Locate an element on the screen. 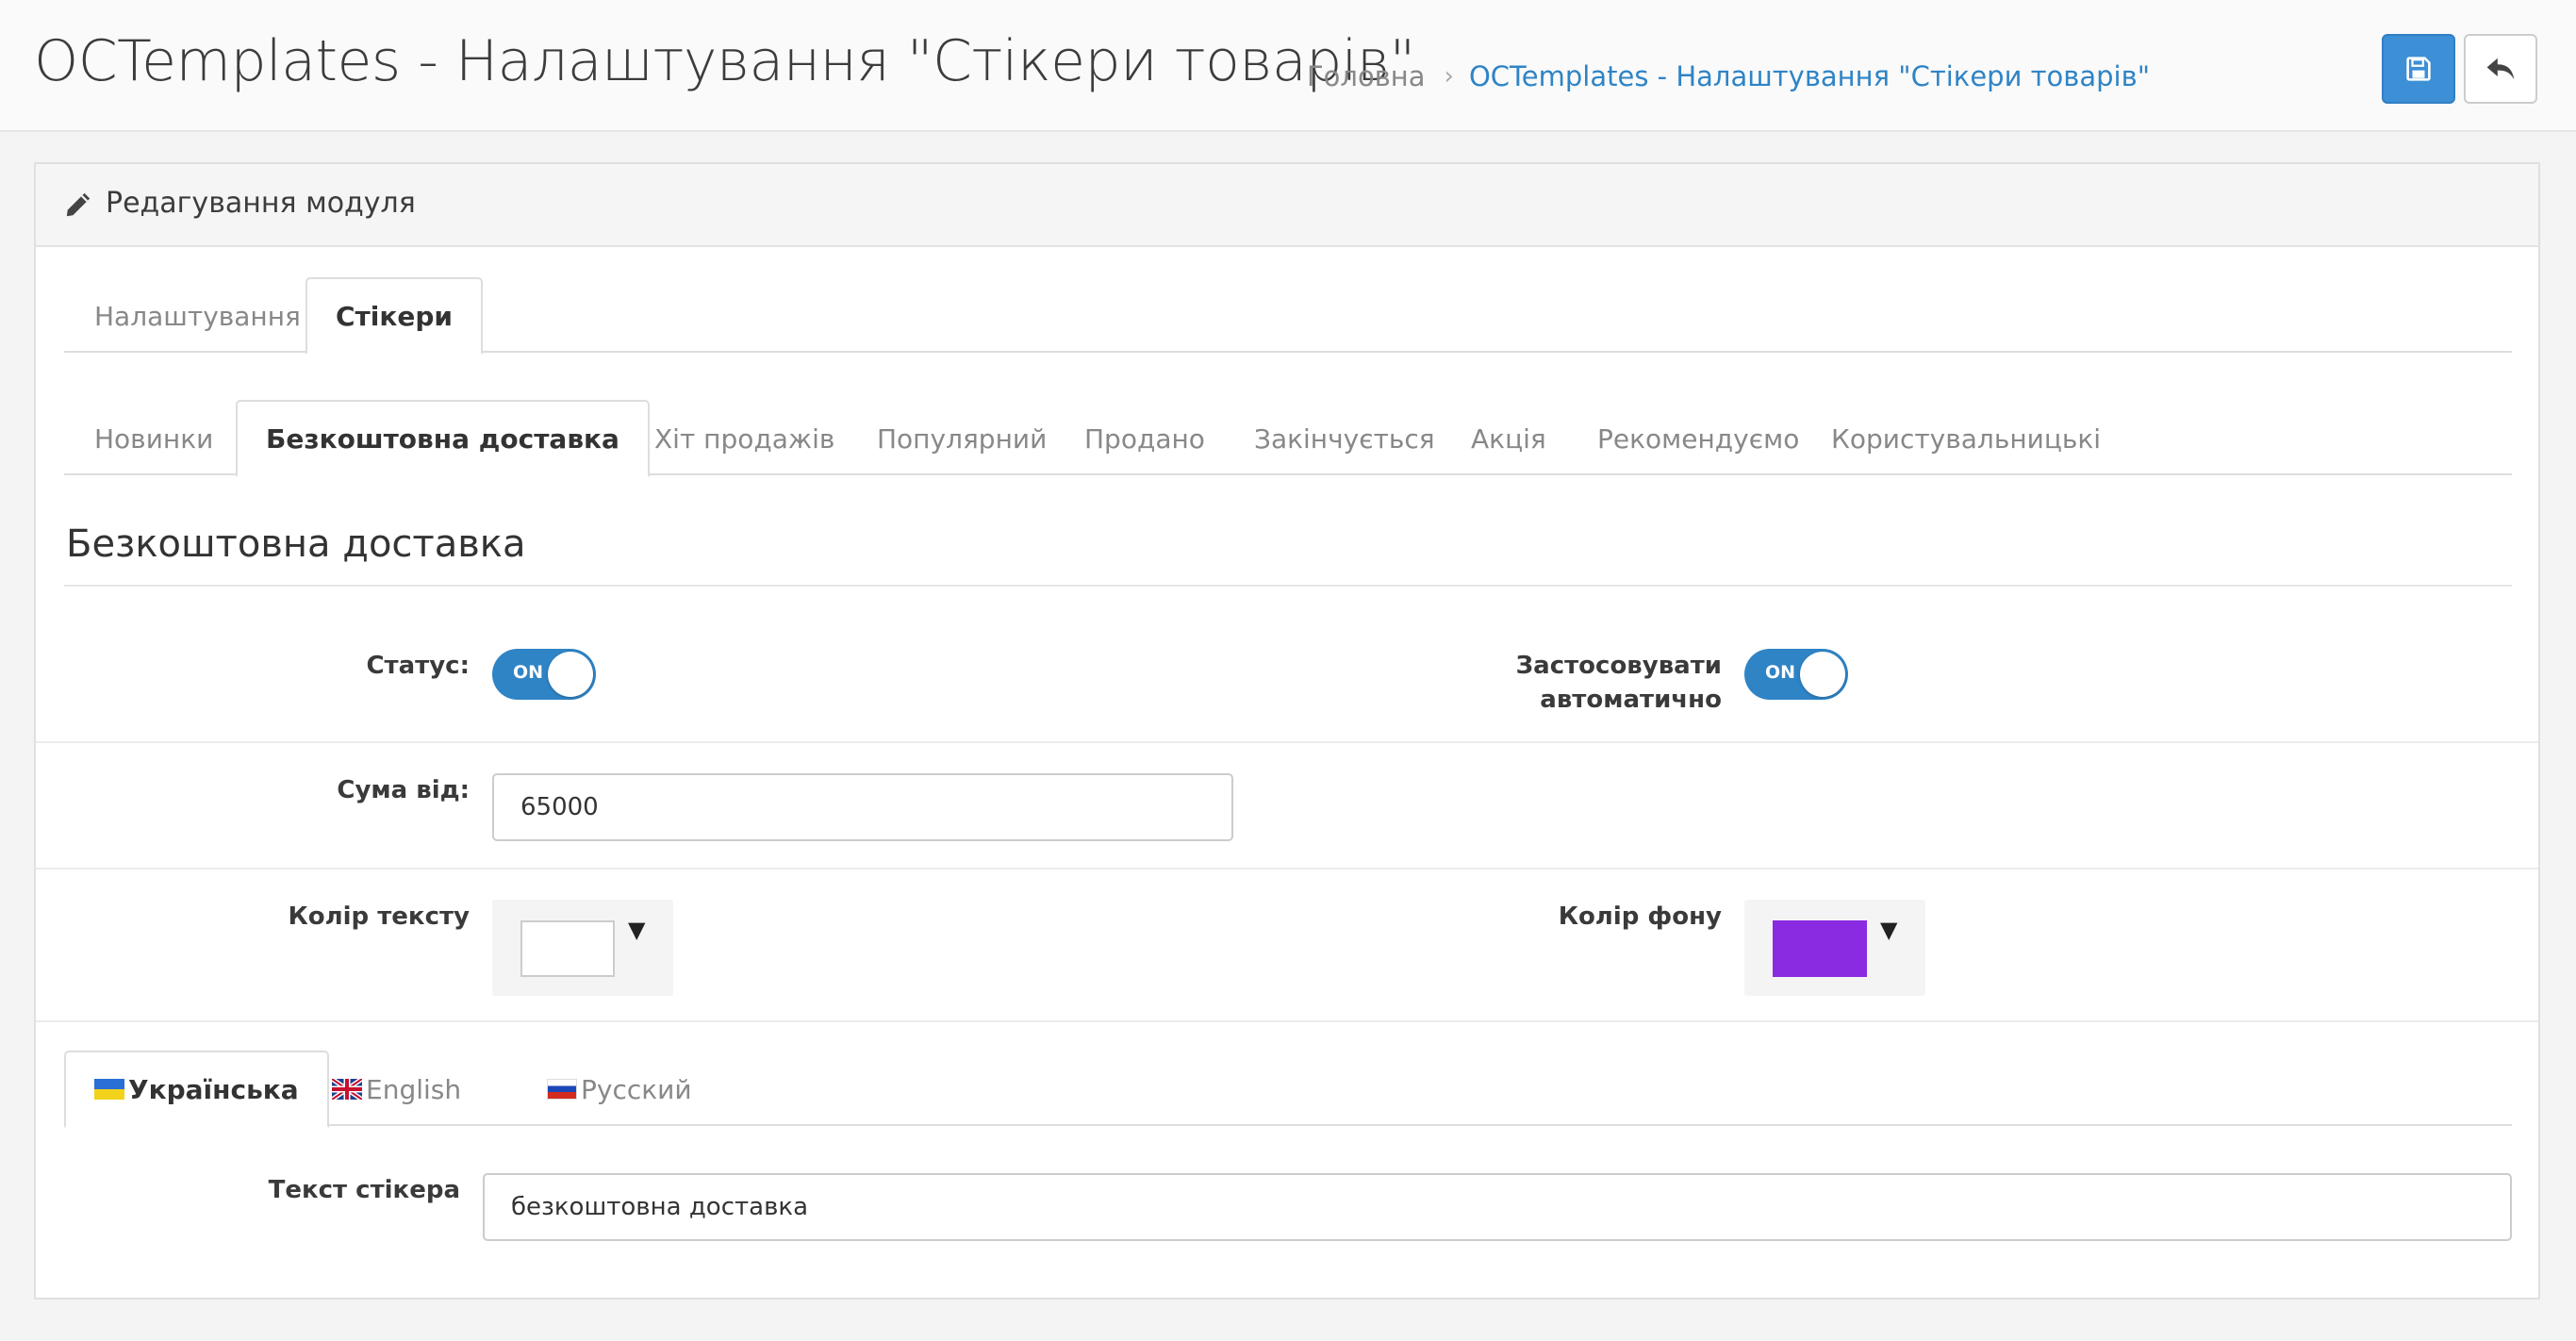 Image resolution: width=2576 pixels, height=1341 pixels. tab-lang-en: English is located at coordinates (396, 1088).